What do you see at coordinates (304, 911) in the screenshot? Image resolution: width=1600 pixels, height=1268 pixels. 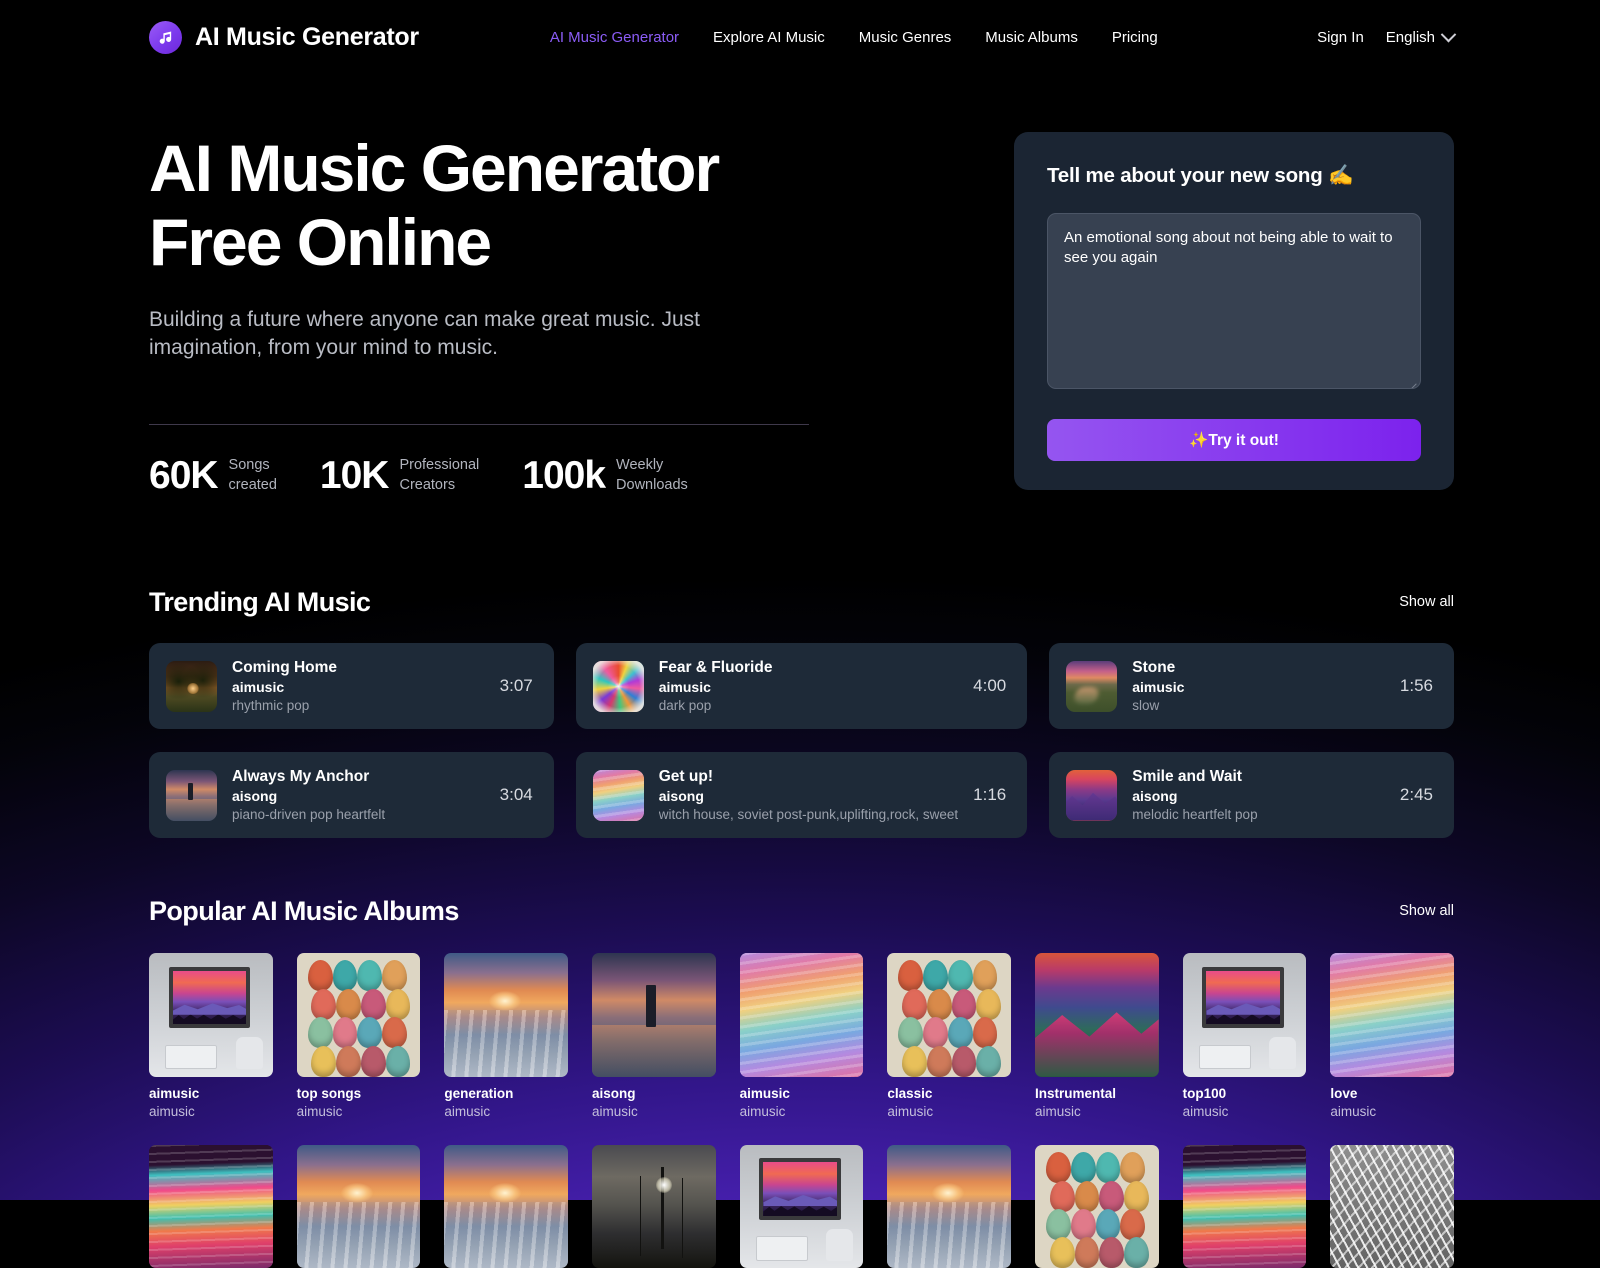 I see `albums-title: Popular AI Music Albums` at bounding box center [304, 911].